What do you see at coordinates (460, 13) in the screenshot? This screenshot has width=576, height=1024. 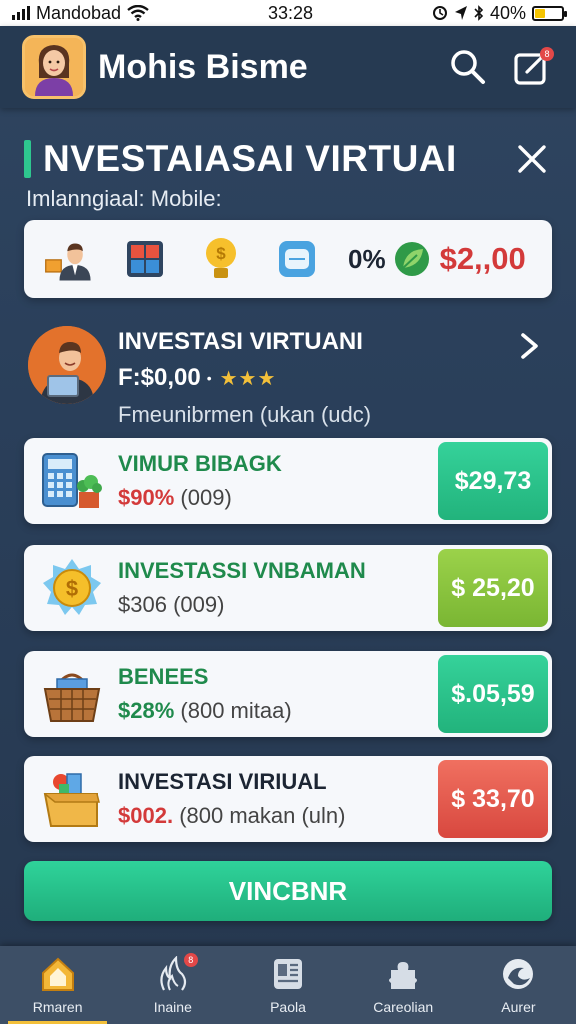 I see `location-icon` at bounding box center [460, 13].